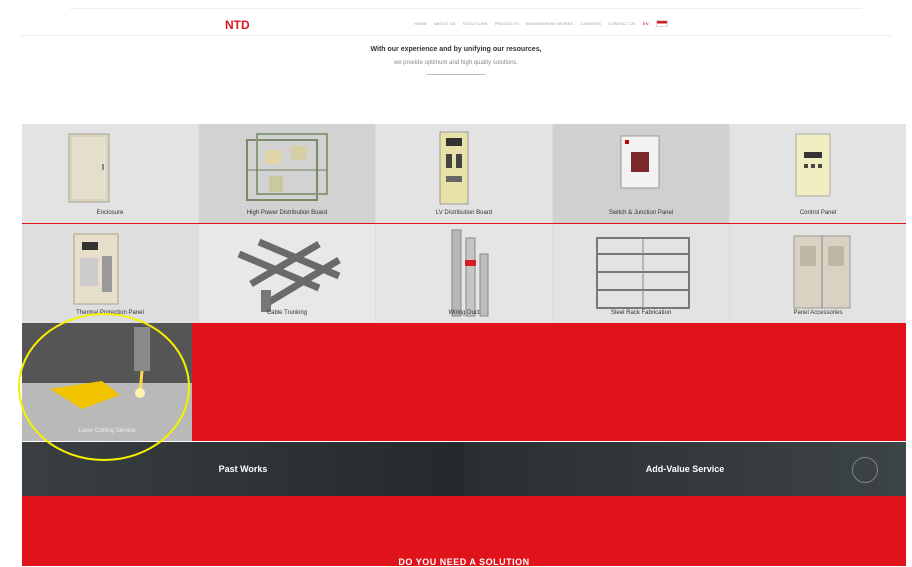 The height and width of the screenshot is (567, 912). Describe the element at coordinates (622, 23) in the screenshot. I see `nav-contact: CONTACT US` at that location.